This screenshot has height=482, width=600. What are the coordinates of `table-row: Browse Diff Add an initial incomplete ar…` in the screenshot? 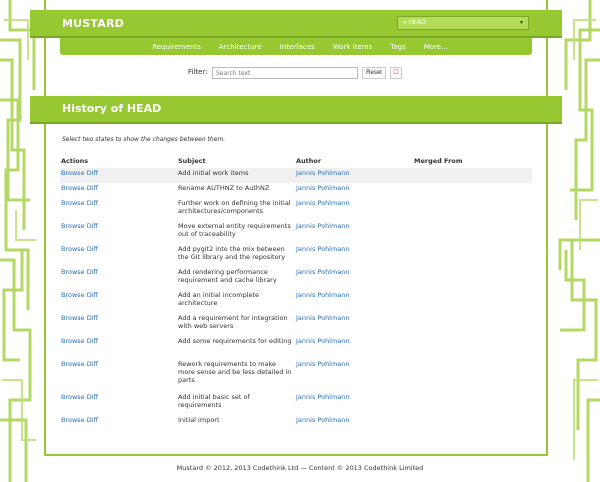 It's located at (296, 301).